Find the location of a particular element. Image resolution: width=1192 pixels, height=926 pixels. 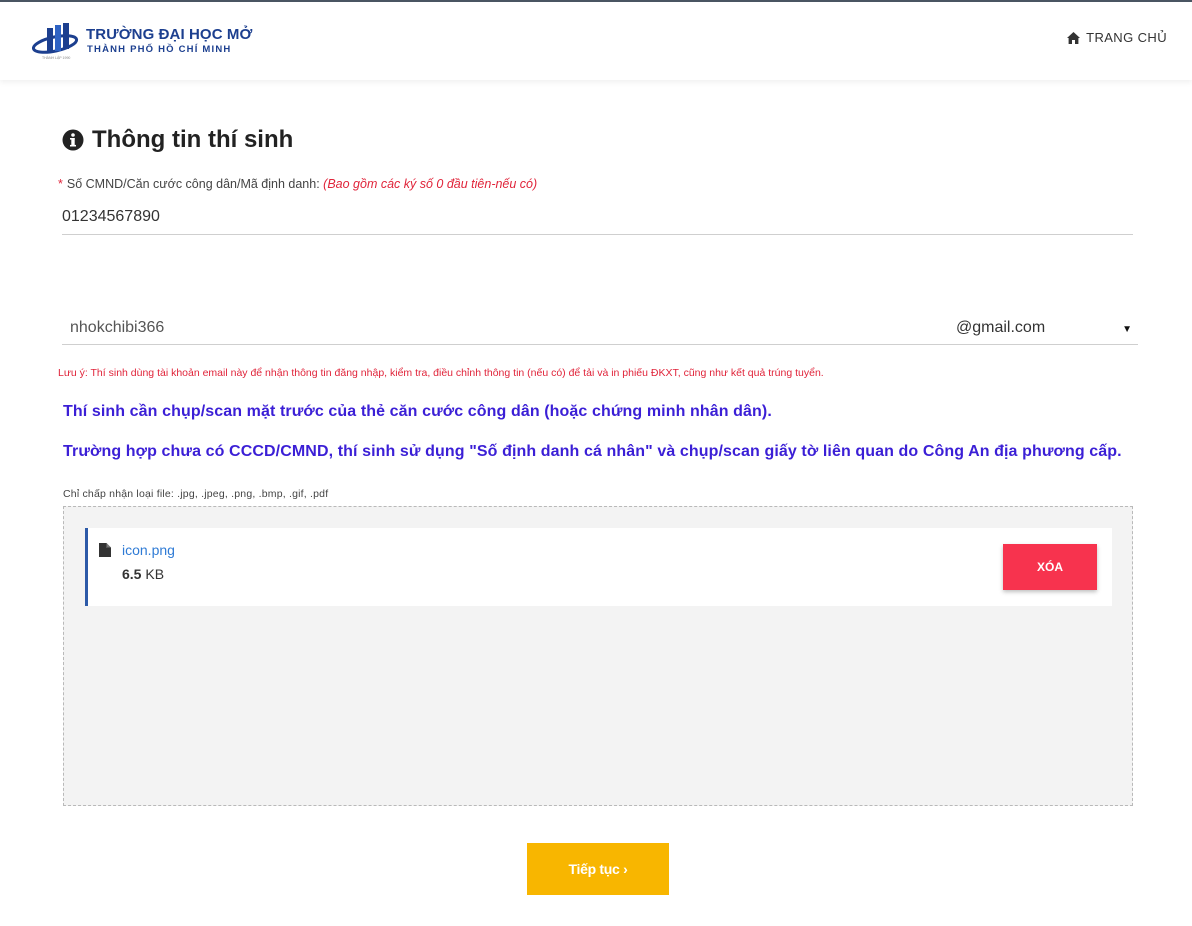

caret-down-icon: ▼ is located at coordinates (1127, 329).